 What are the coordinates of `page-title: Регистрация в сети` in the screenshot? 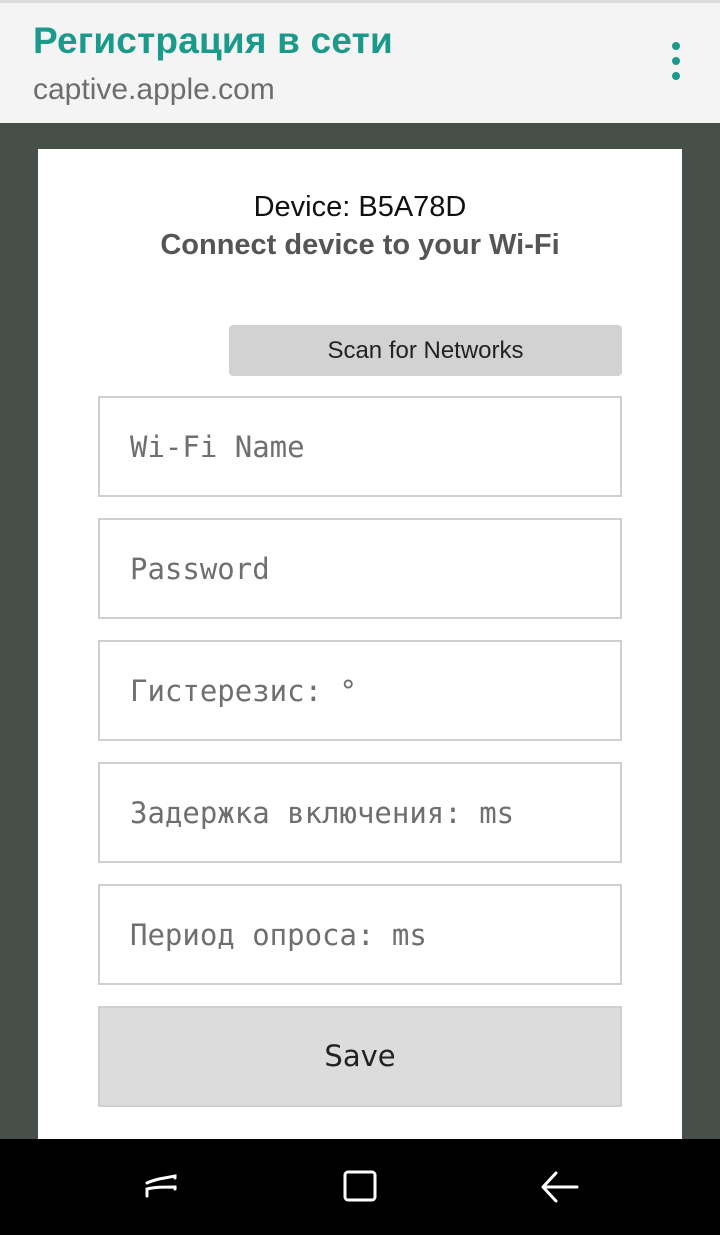 It's located at (213, 40).